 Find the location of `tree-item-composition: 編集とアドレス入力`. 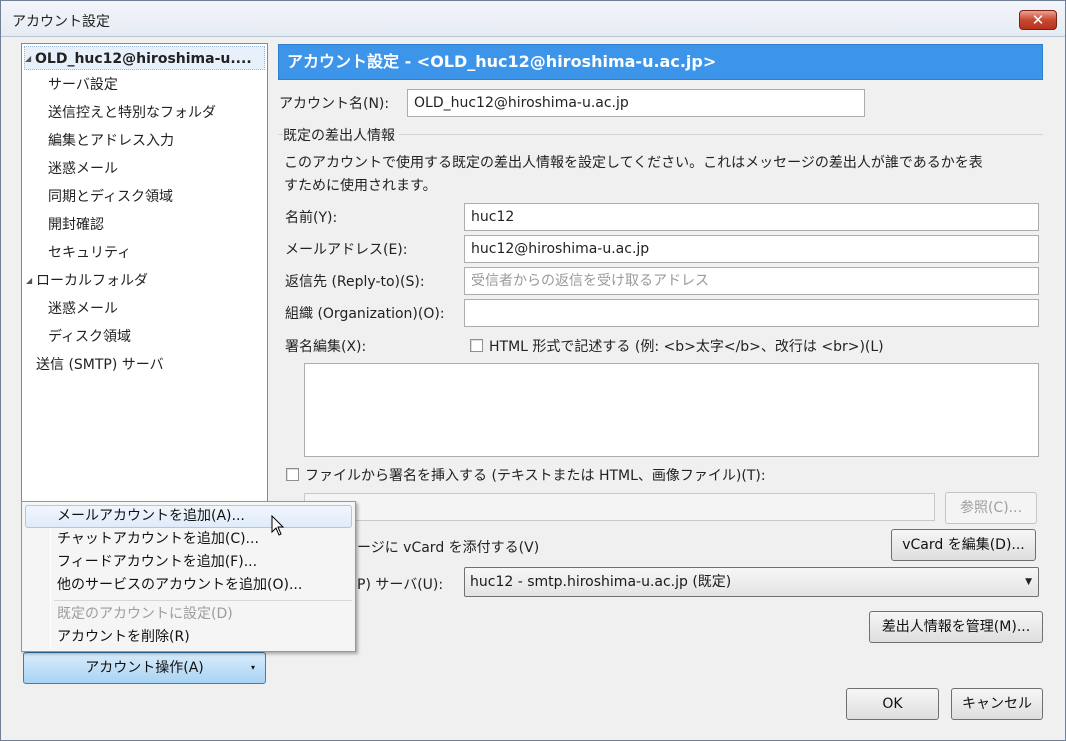

tree-item-composition: 編集とアドレス入力 is located at coordinates (111, 141).